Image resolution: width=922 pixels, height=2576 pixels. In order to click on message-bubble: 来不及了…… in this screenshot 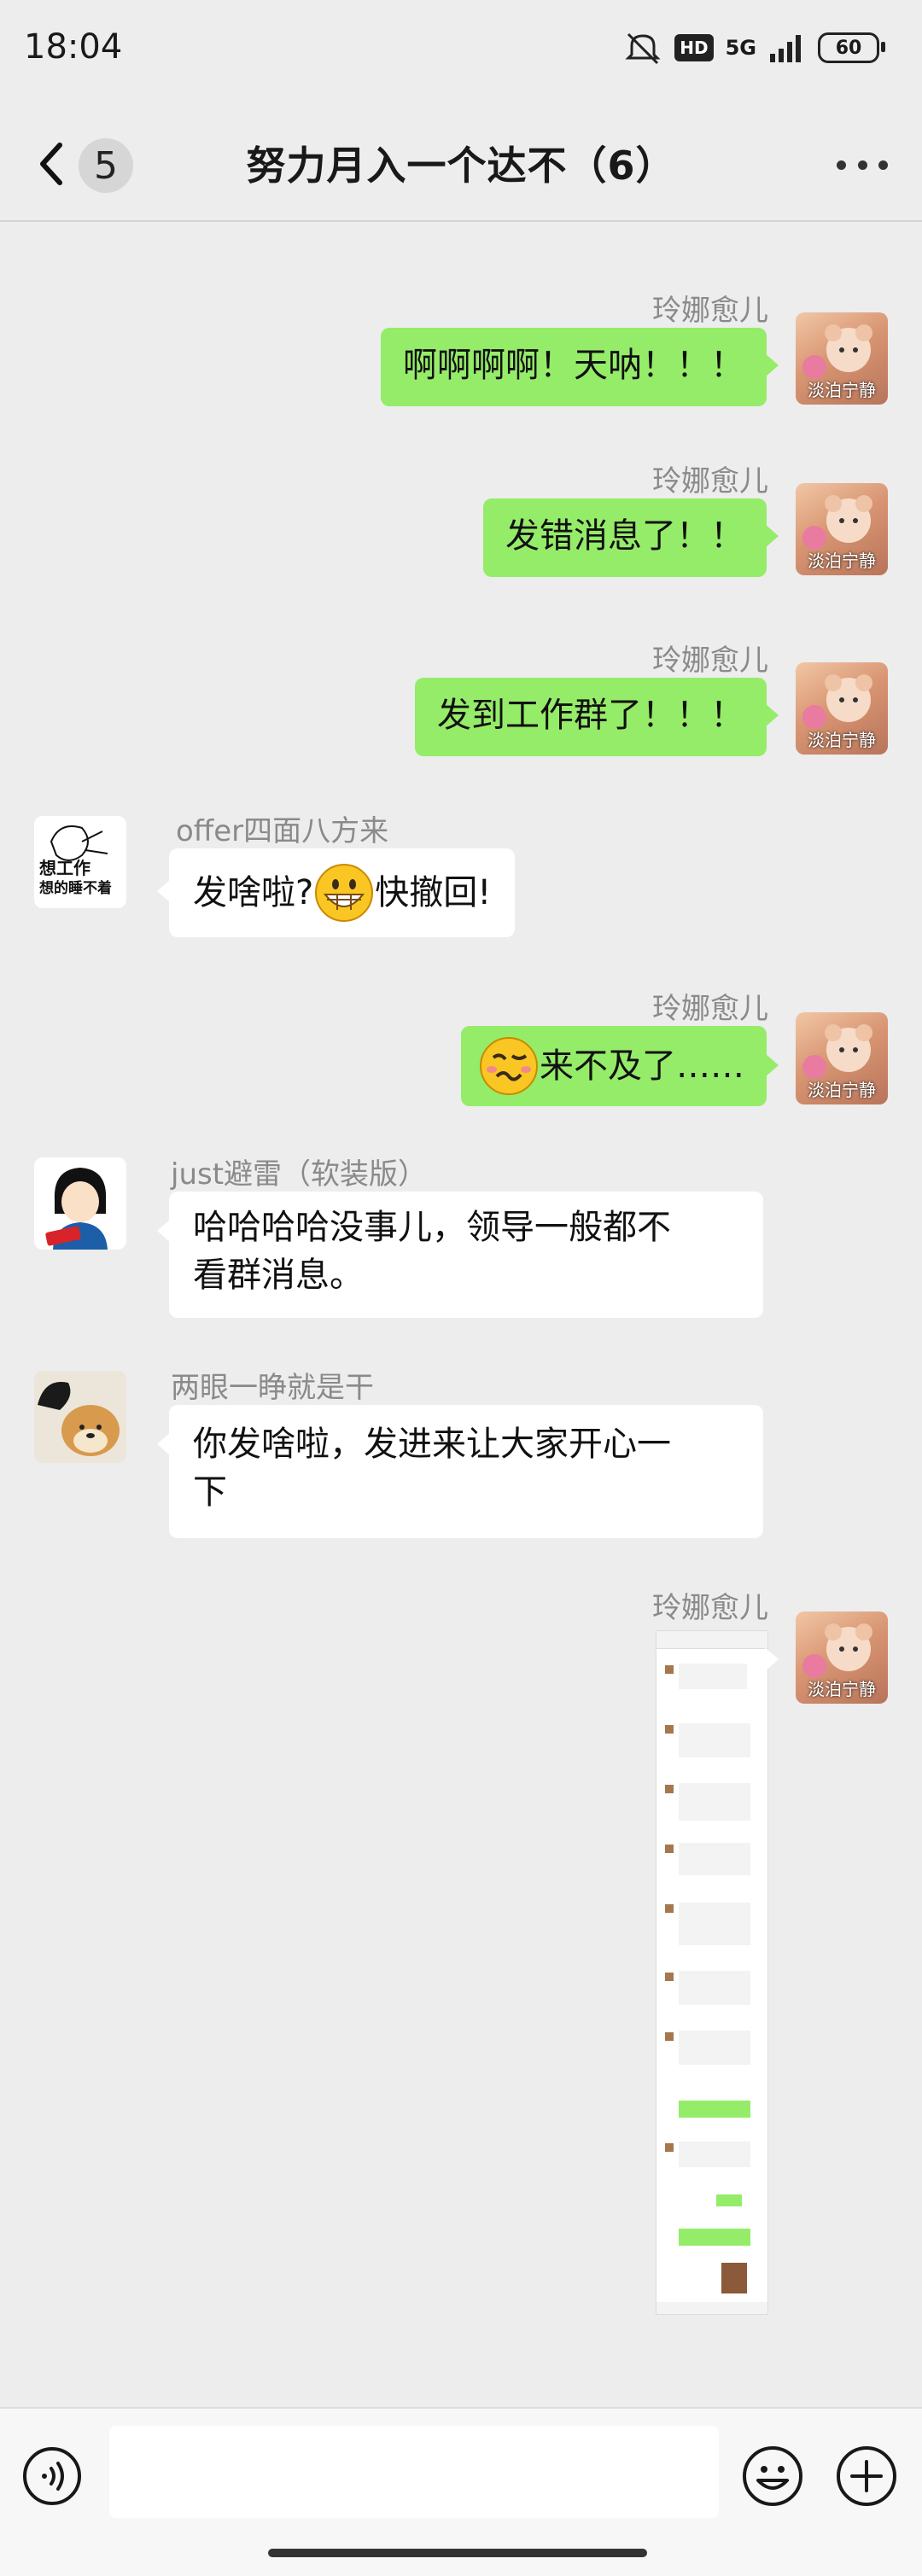, I will do `click(614, 1066)`.